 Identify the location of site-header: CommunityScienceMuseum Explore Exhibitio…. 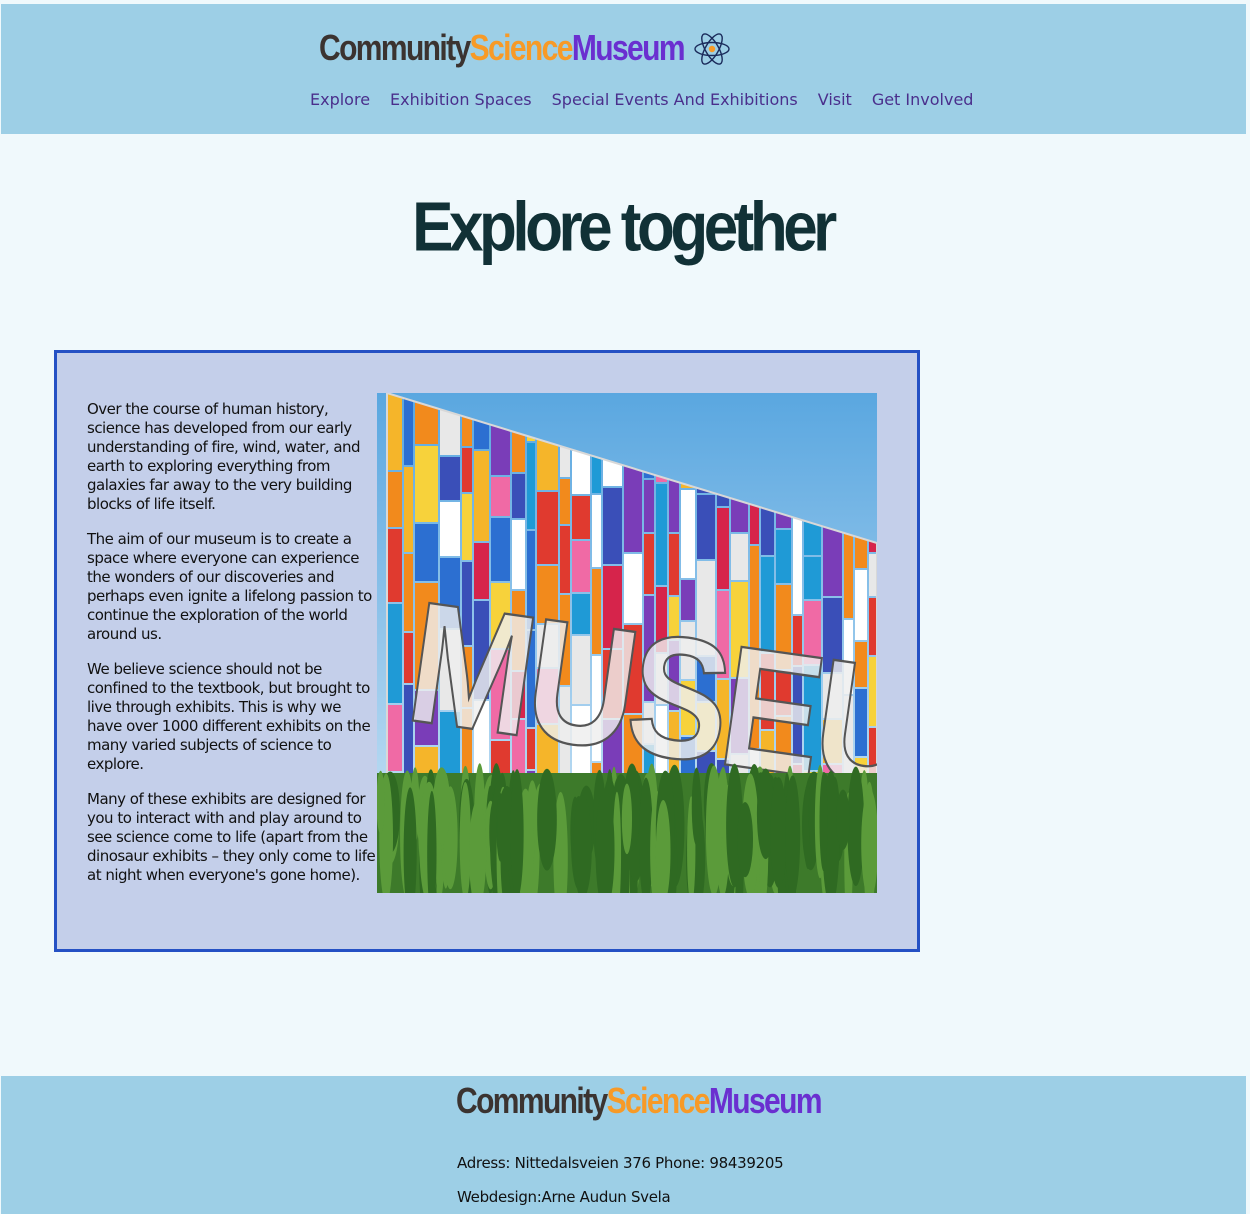
(623, 69).